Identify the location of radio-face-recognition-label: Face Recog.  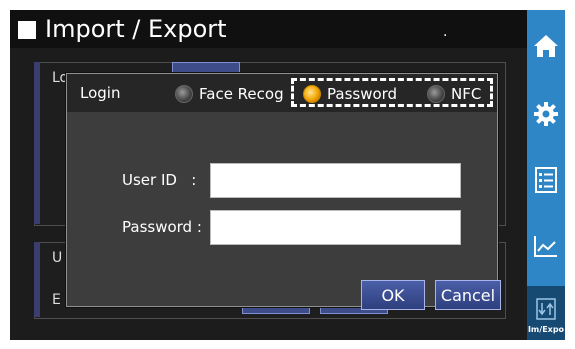
(241, 94).